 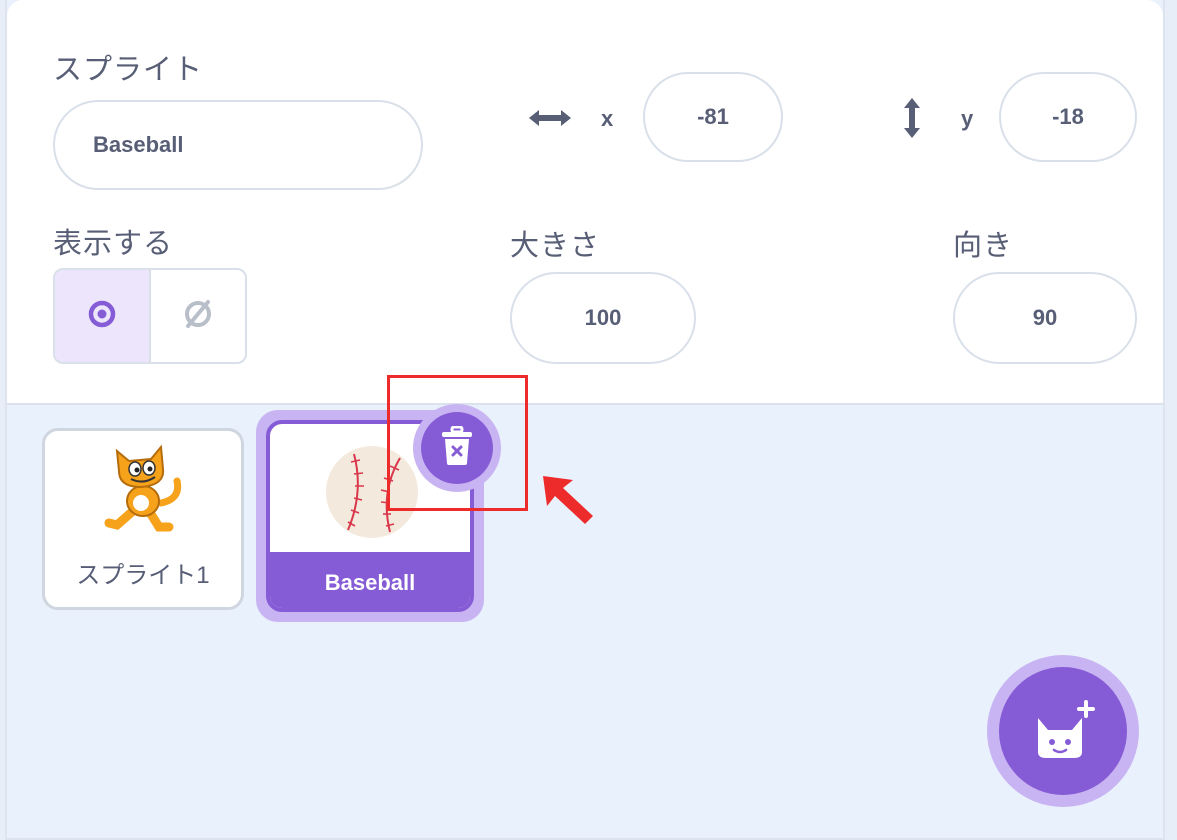 I want to click on hide-button, so click(x=198, y=316).